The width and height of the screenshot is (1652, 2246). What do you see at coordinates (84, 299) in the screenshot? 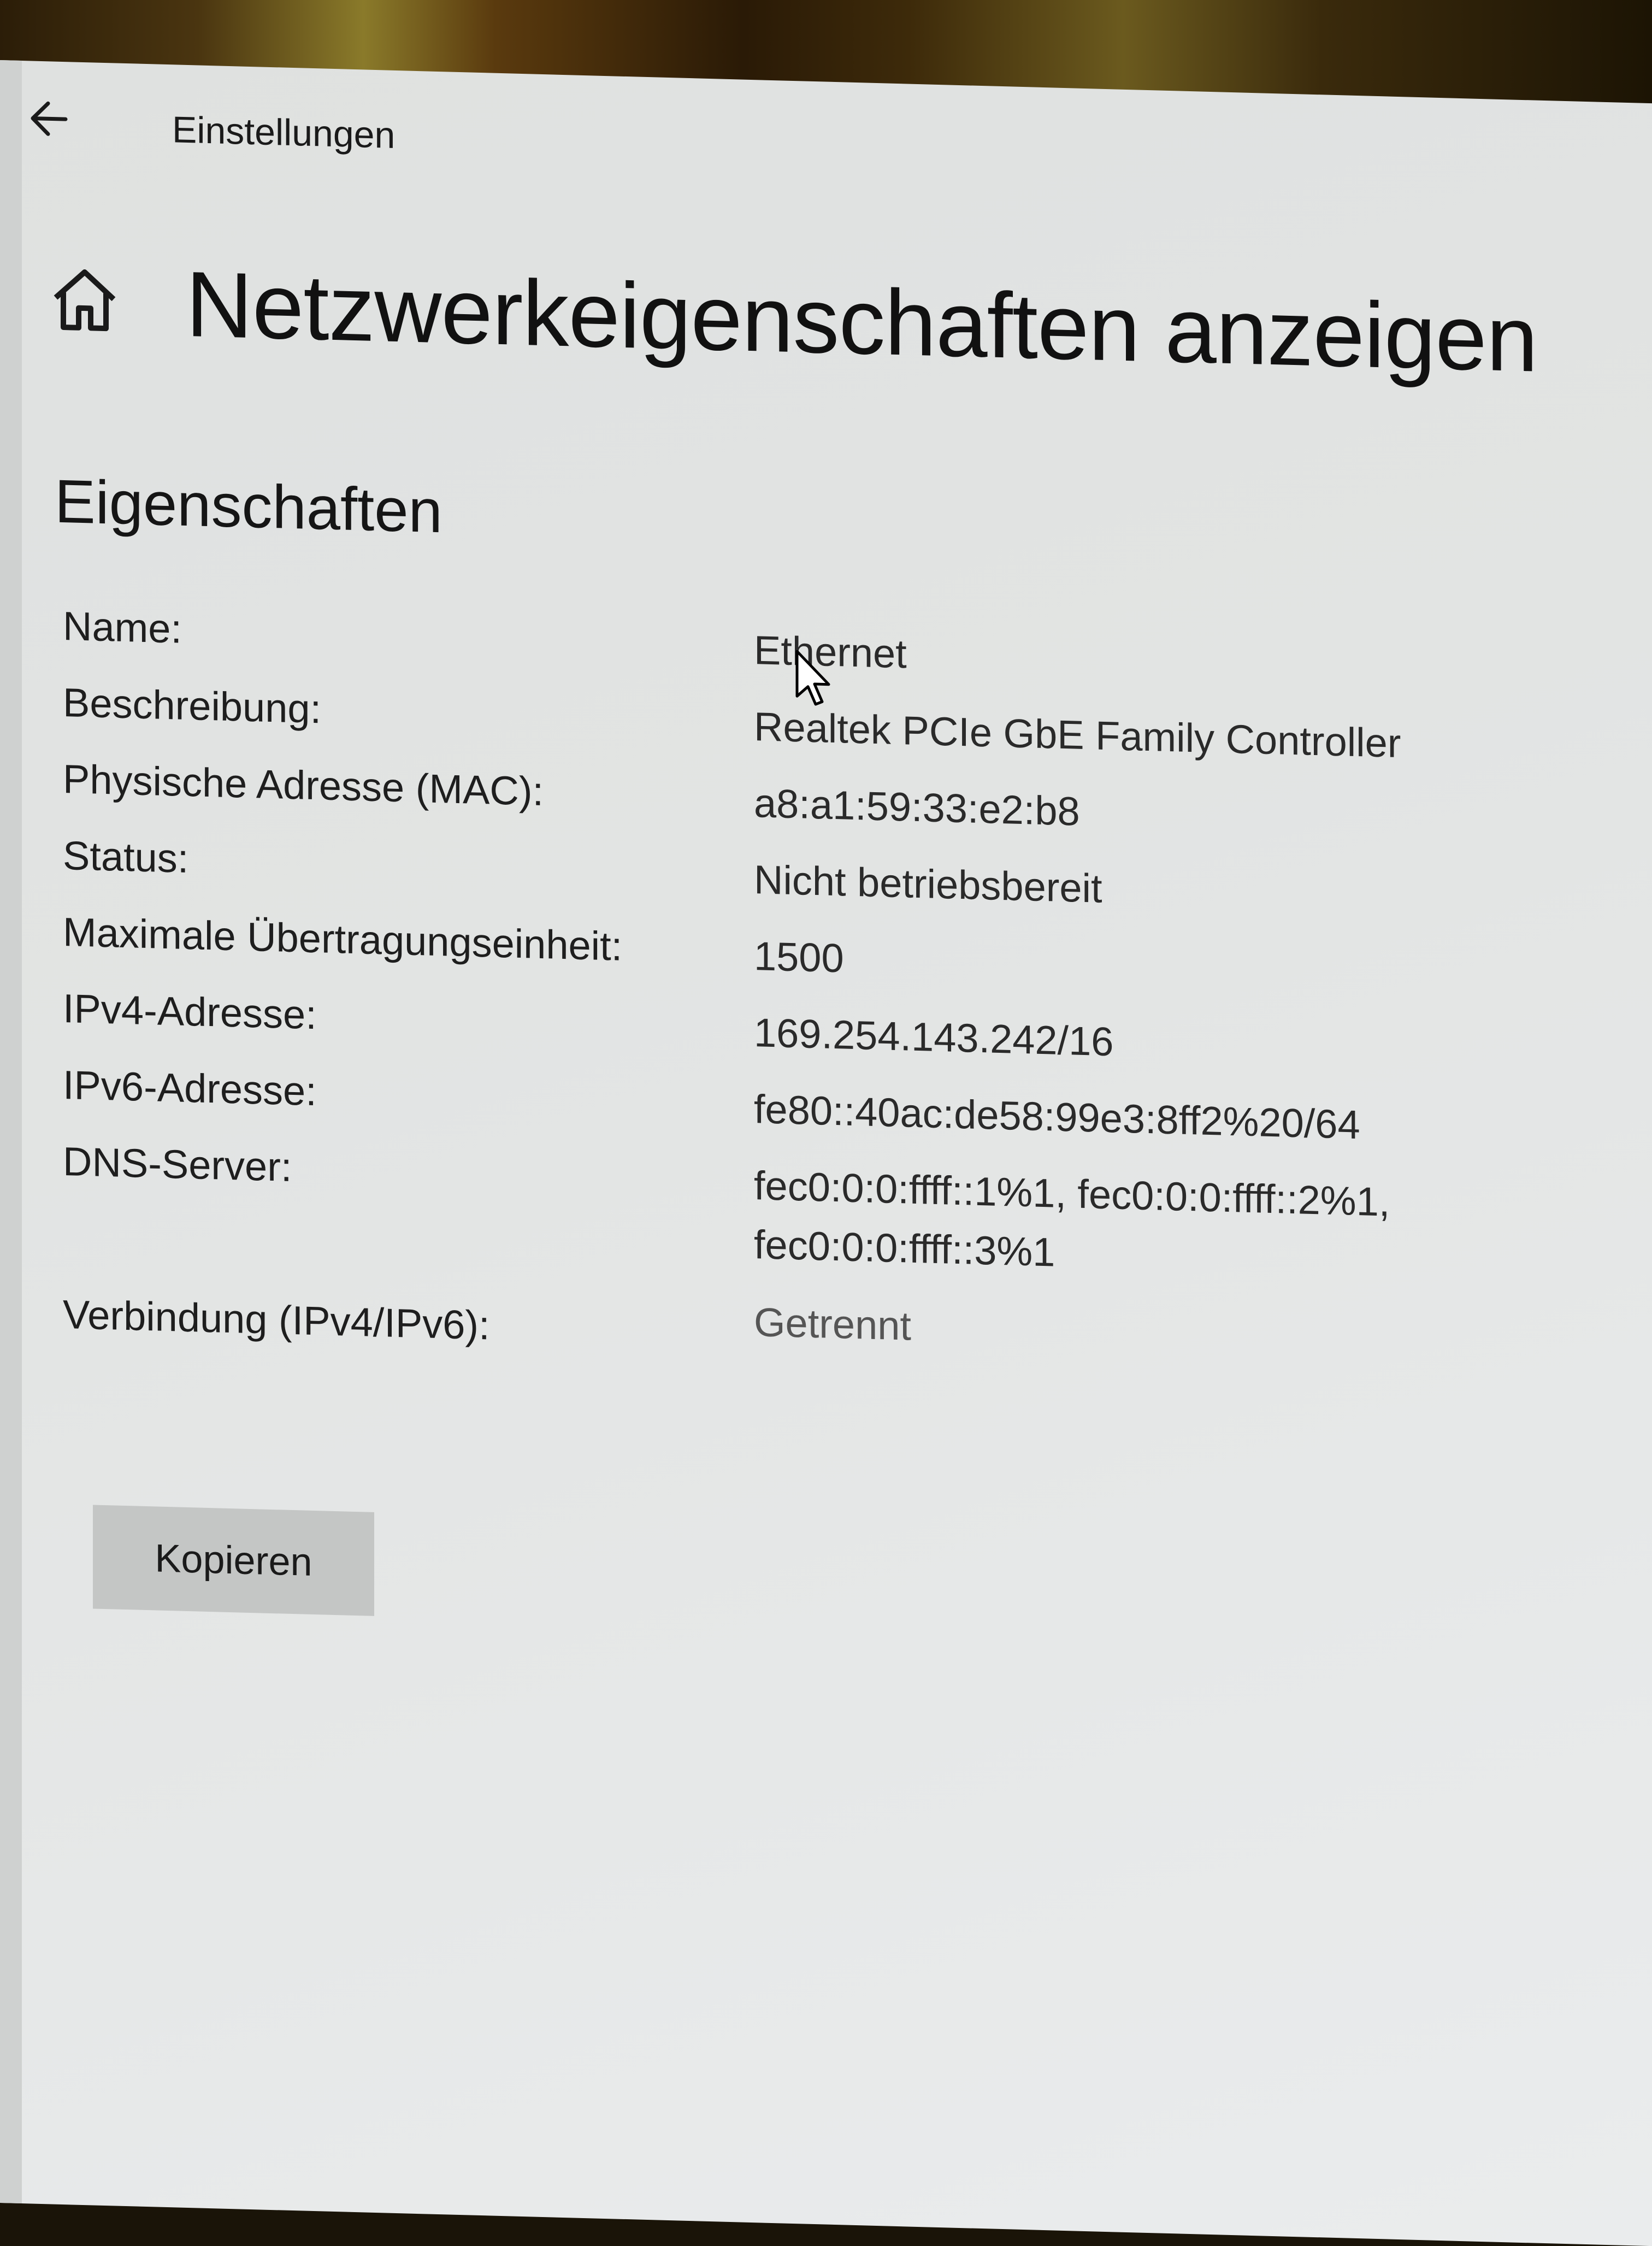
I see `home-icon` at bounding box center [84, 299].